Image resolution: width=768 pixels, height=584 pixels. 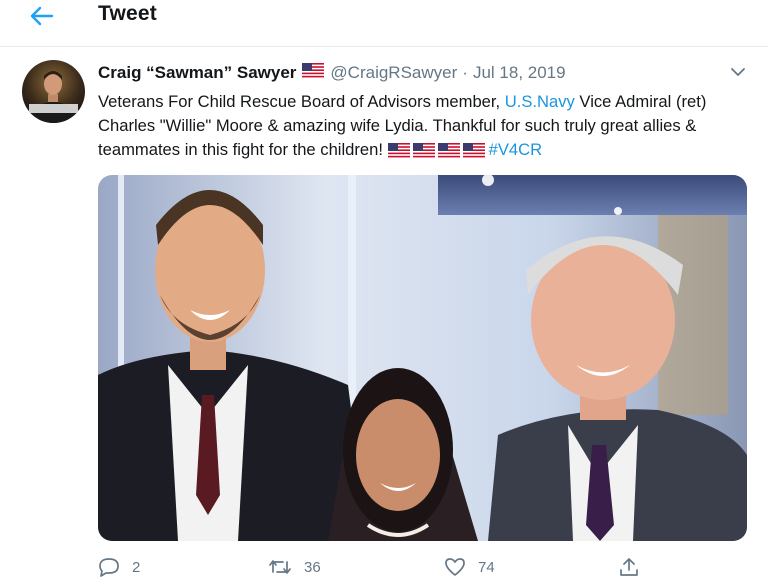 I want to click on flag-emoji-group, so click(x=436, y=150).